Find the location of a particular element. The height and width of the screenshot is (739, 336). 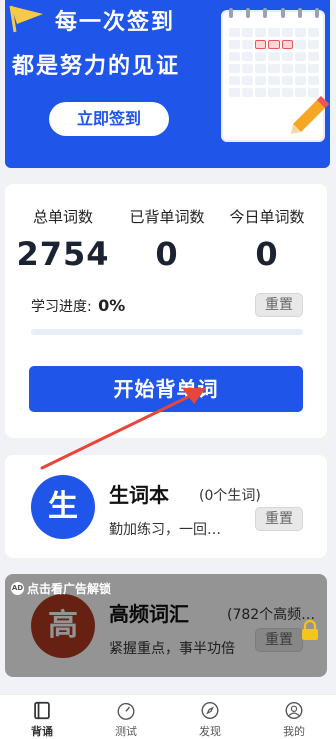

nav-test: 测试 is located at coordinates (126, 717).